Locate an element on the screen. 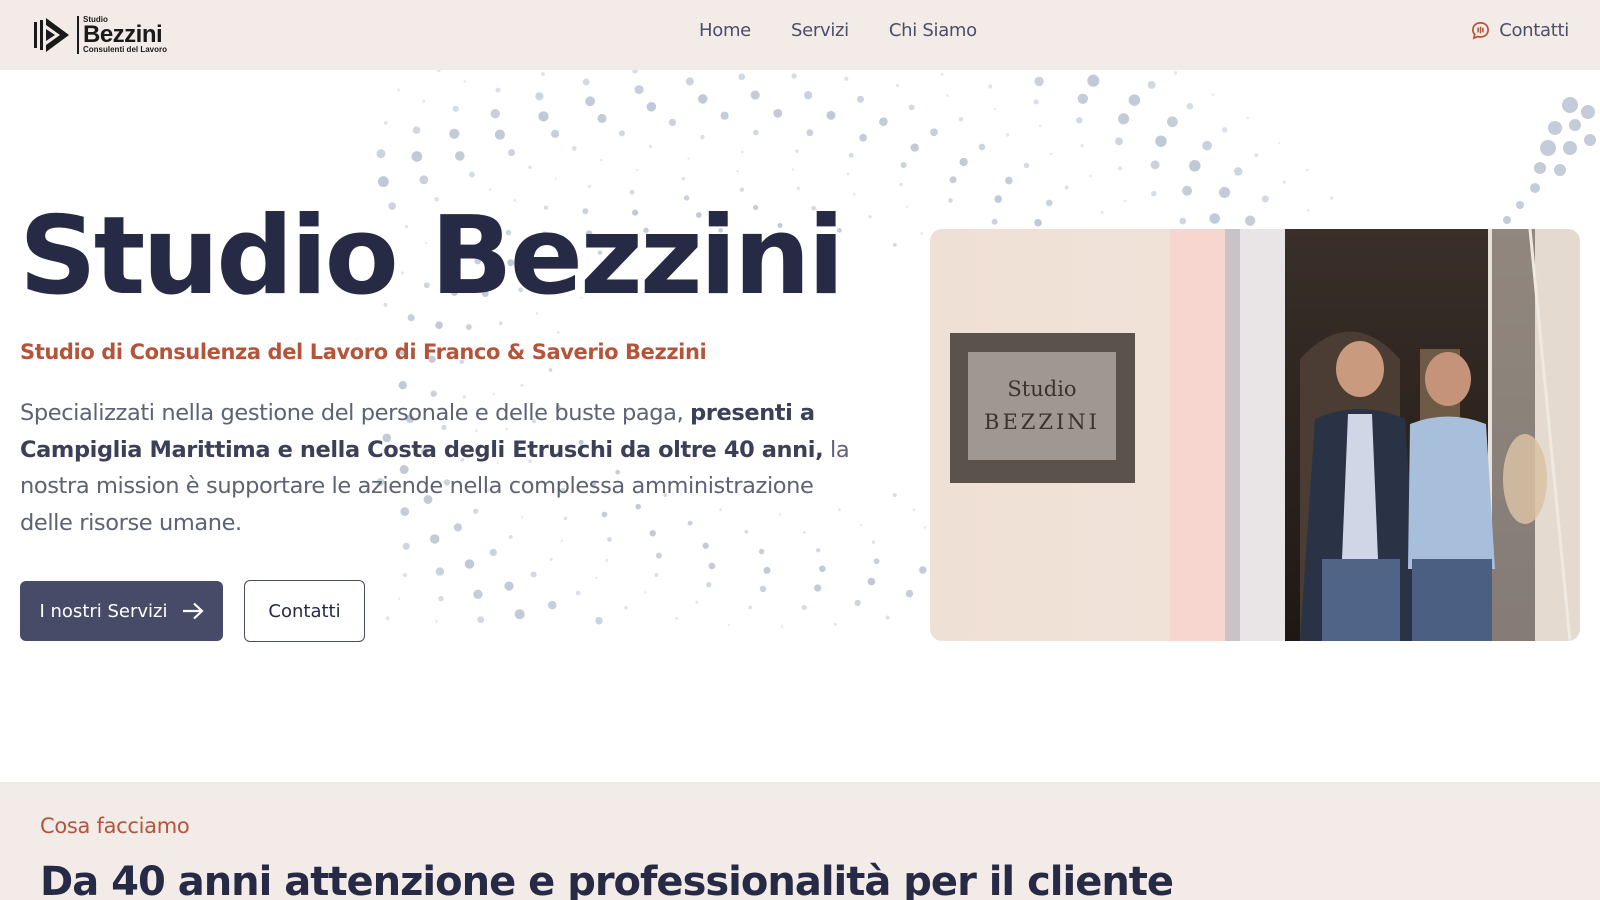 Image resolution: width=1600 pixels, height=900 pixels. header-contact-link: Contatti is located at coordinates (1520, 30).